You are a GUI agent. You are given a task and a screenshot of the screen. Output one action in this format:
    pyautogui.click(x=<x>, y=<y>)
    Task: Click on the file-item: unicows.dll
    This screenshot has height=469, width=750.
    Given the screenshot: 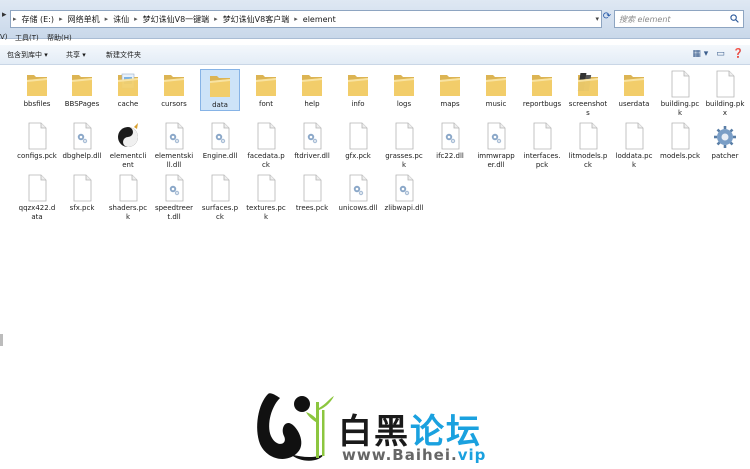 What is the action you would take?
    pyautogui.click(x=358, y=193)
    